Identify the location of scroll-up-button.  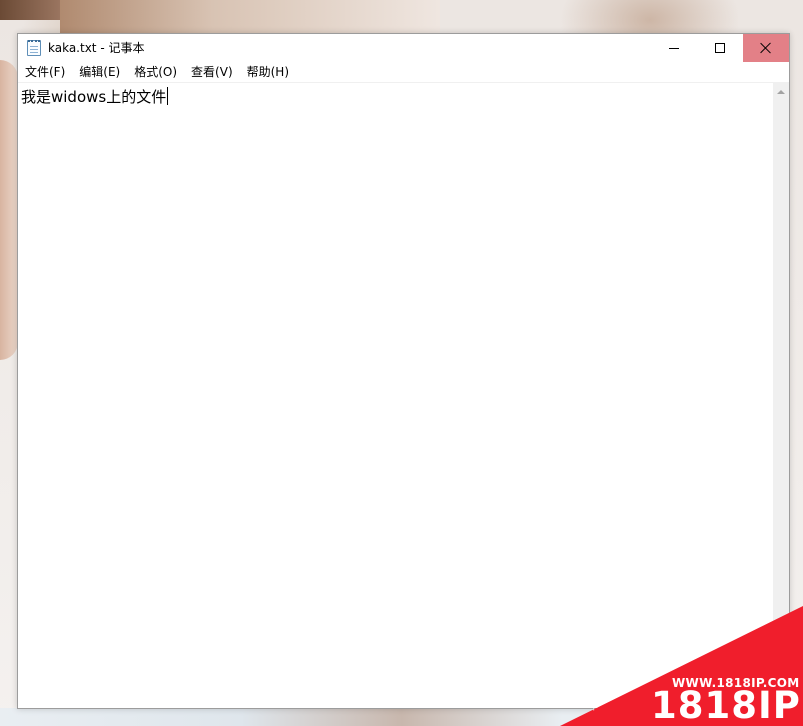
(781, 91).